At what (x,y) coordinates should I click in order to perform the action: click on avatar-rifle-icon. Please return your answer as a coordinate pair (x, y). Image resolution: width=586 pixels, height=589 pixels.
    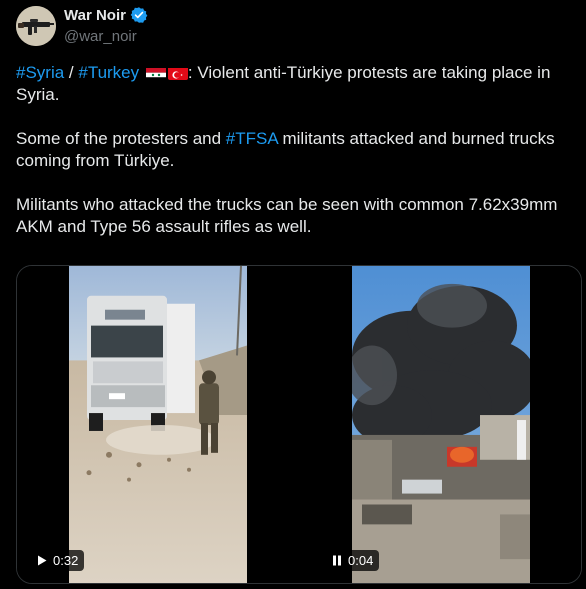
    Looking at the image, I should click on (36, 26).